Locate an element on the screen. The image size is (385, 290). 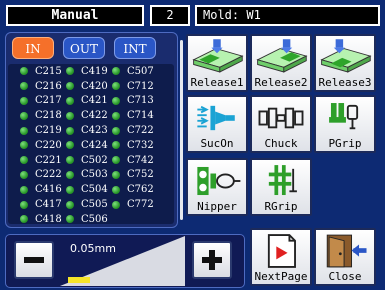
next-page-label: NextPage is located at coordinates (281, 276).